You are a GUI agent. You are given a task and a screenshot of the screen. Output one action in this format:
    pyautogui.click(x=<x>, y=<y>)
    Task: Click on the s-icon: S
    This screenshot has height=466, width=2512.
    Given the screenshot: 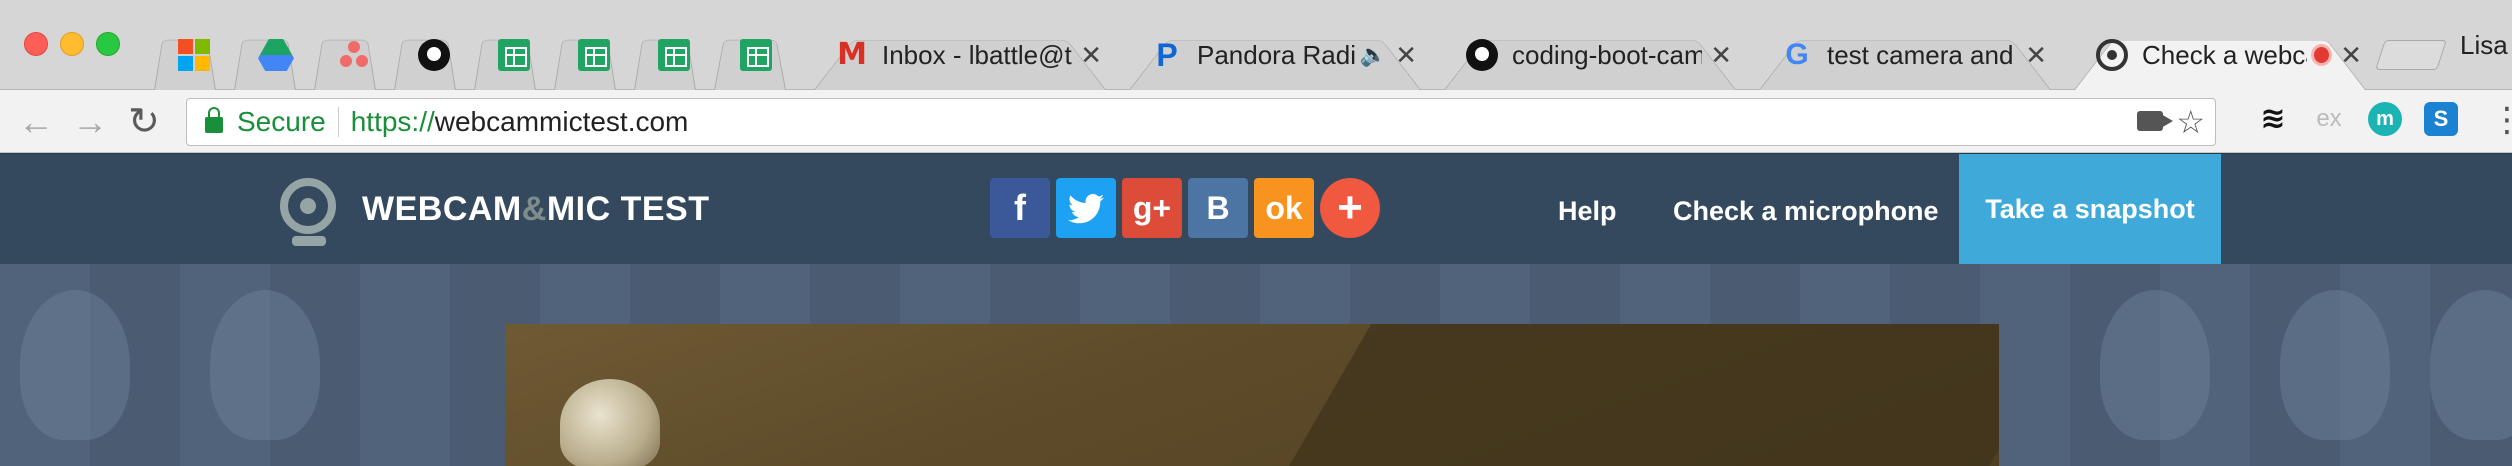 What is the action you would take?
    pyautogui.click(x=2441, y=119)
    